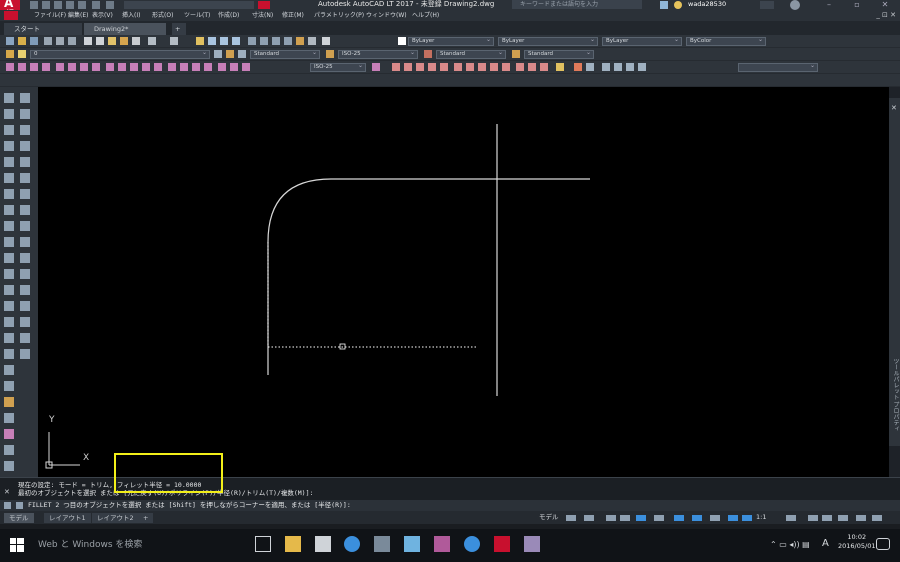 This screenshot has width=900, height=562. Describe the element at coordinates (9, 466) in the screenshot. I see `misc-tool-icon` at that location.